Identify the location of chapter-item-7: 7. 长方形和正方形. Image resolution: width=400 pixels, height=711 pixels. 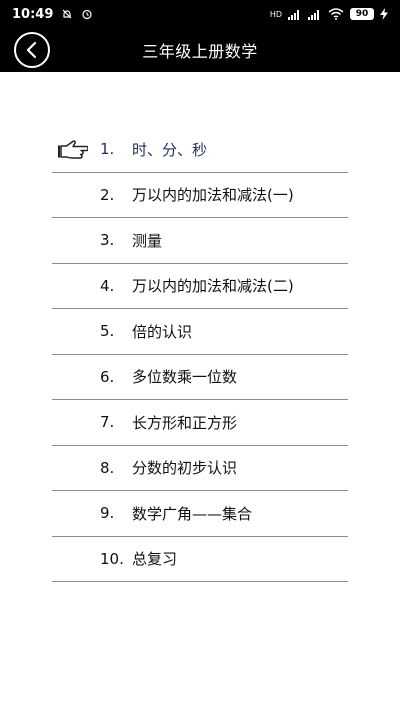
(200, 423).